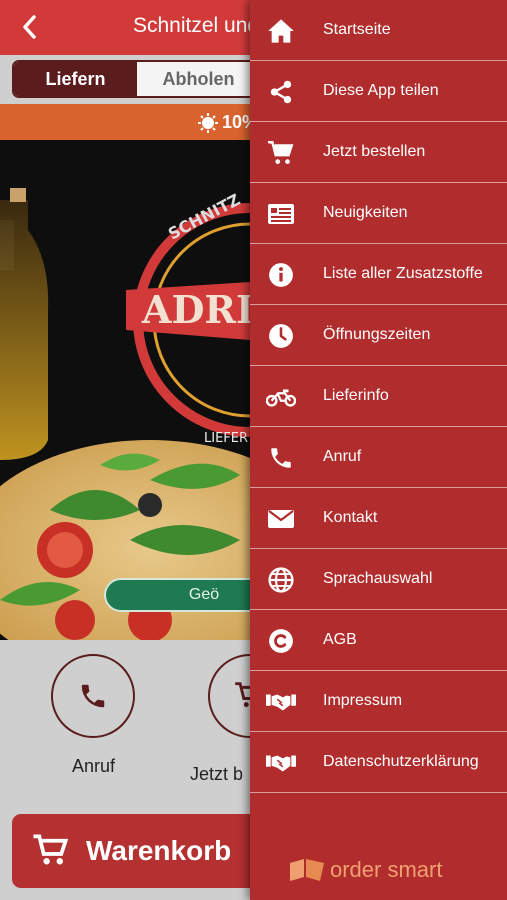 The width and height of the screenshot is (507, 900). I want to click on motorcycle-icon, so click(281, 397).